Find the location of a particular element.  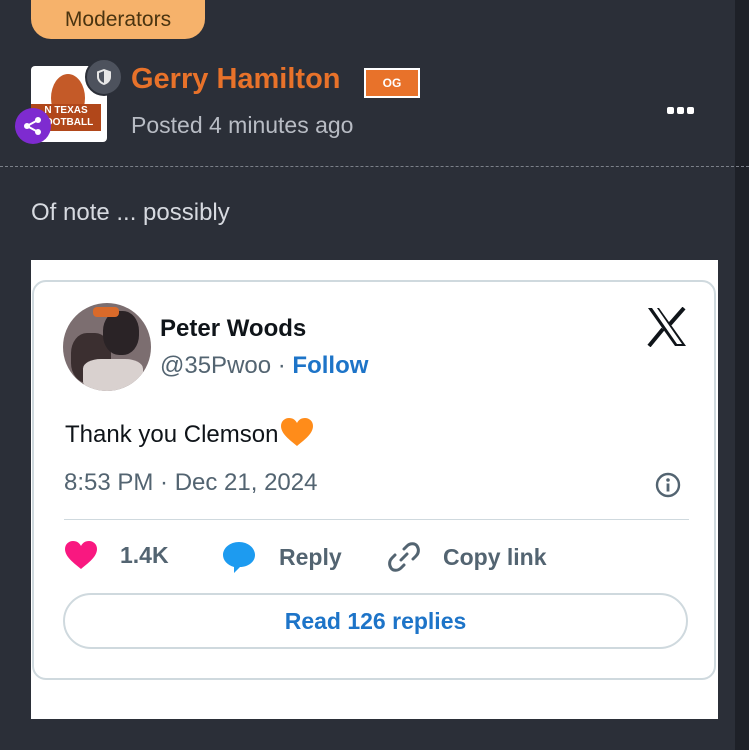

tweet-author-name: Peter Woods is located at coordinates (233, 329).